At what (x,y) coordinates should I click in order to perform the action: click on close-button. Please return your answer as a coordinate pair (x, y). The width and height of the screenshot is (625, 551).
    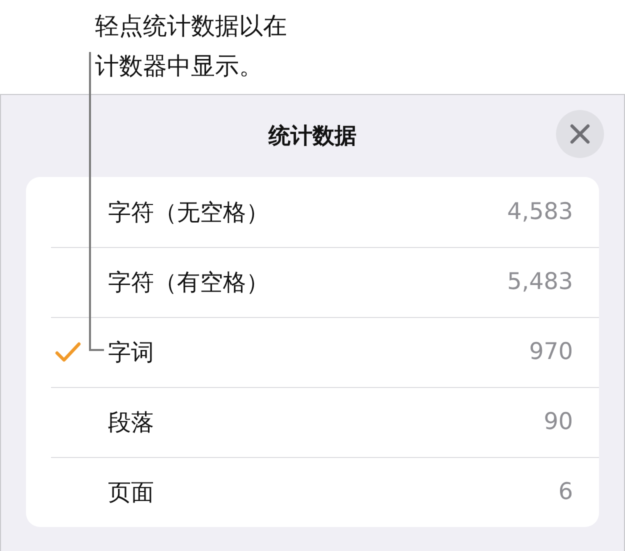
    Looking at the image, I should click on (580, 134).